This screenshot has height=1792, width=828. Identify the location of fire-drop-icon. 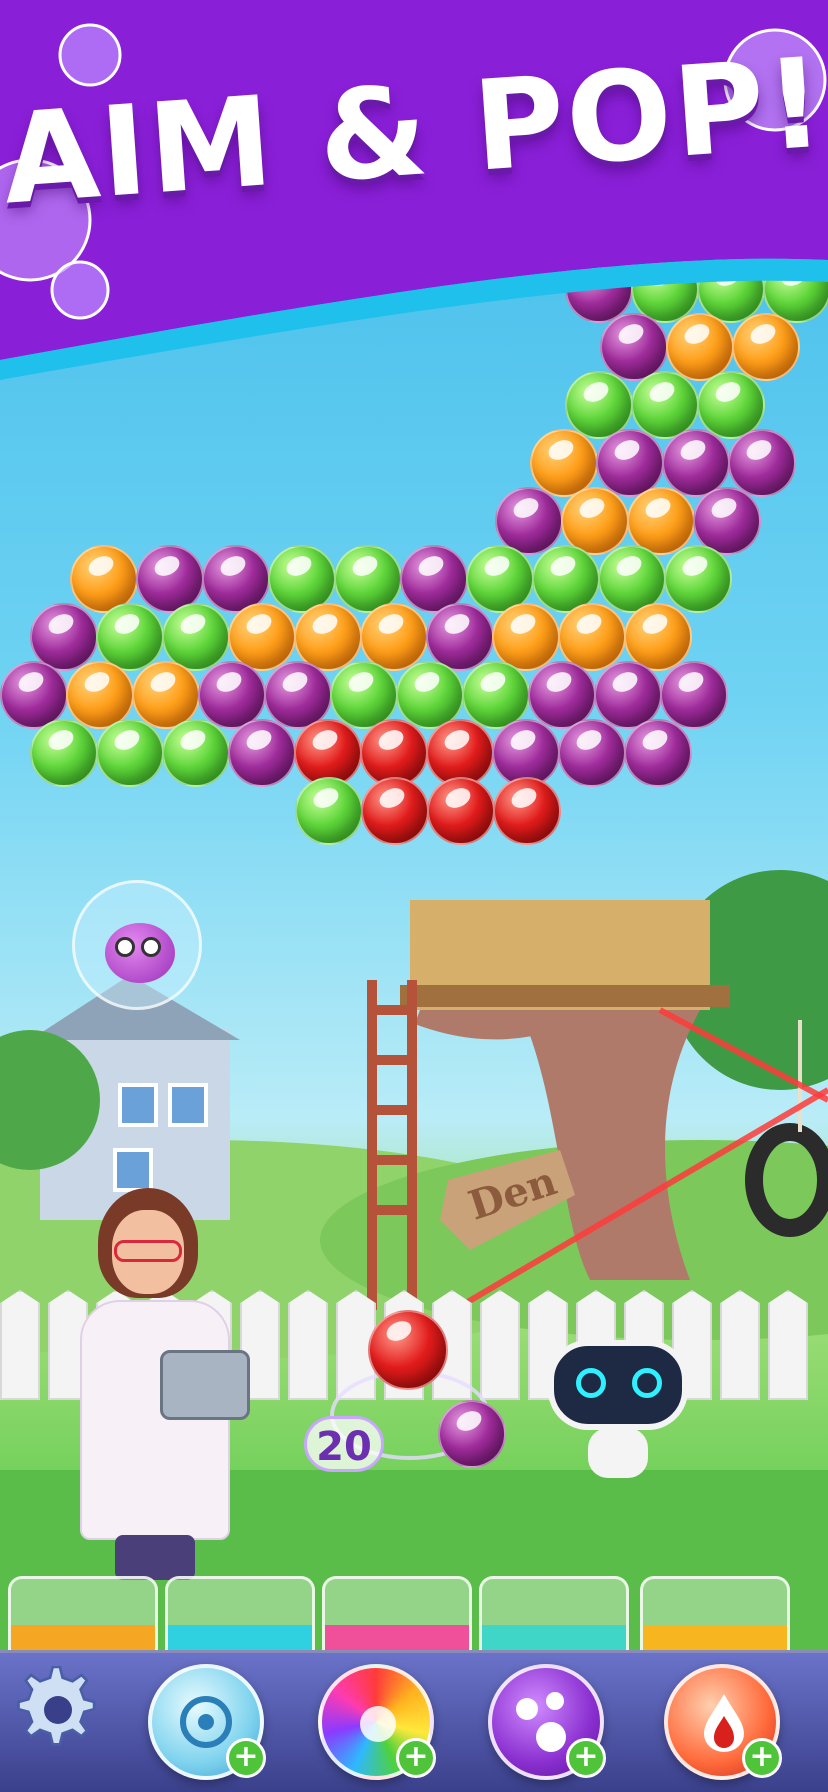
(724, 1723).